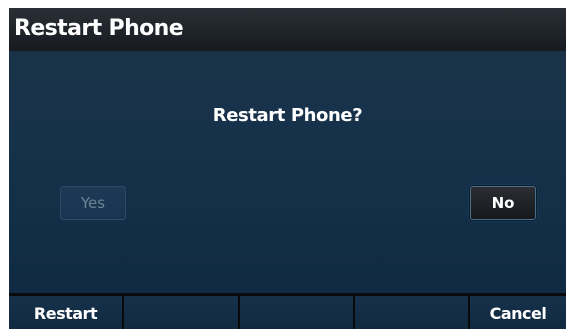 The height and width of the screenshot is (329, 574). Describe the element at coordinates (99, 28) in the screenshot. I see `screen-title: Restart Phone` at that location.